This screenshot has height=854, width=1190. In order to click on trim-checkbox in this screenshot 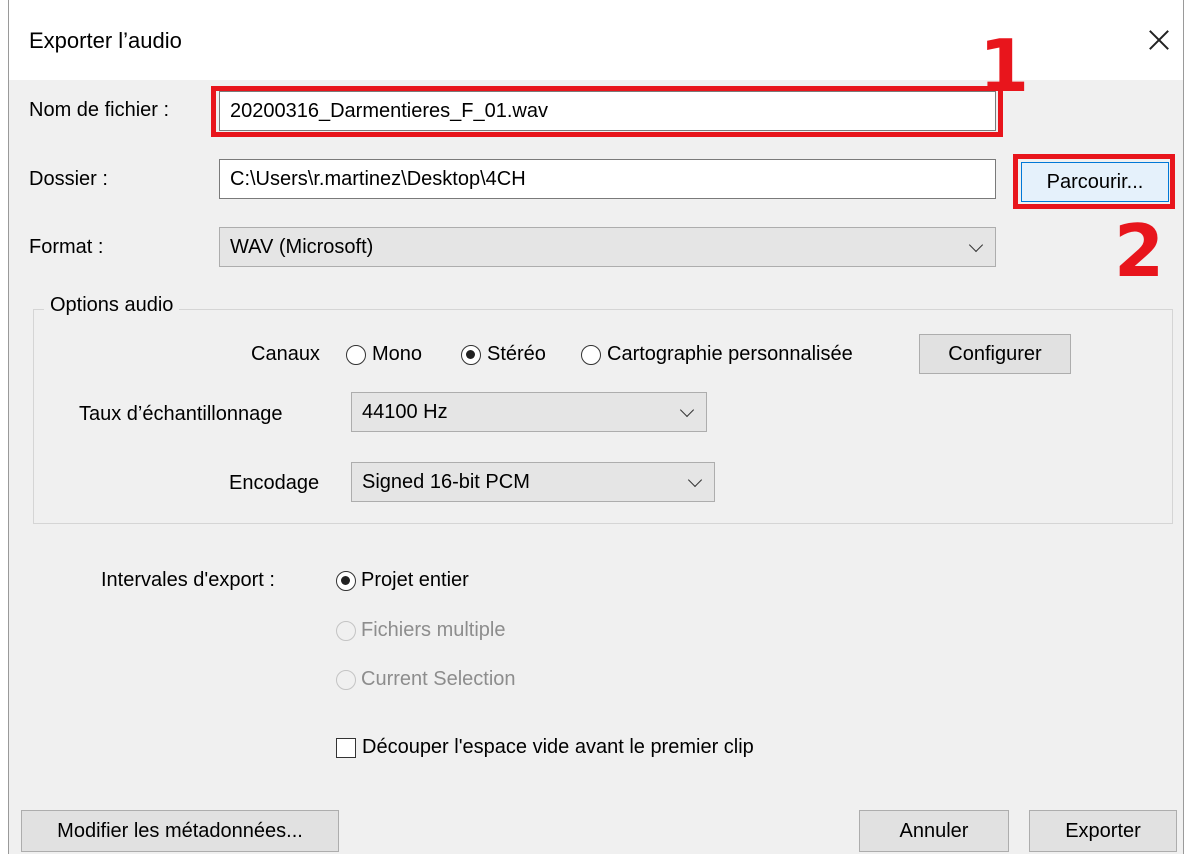, I will do `click(346, 748)`.